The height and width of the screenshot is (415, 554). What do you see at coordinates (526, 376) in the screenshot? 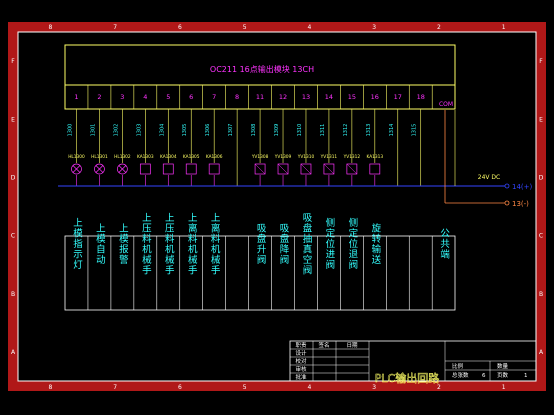
I see `tb-sheet-value: 1` at bounding box center [526, 376].